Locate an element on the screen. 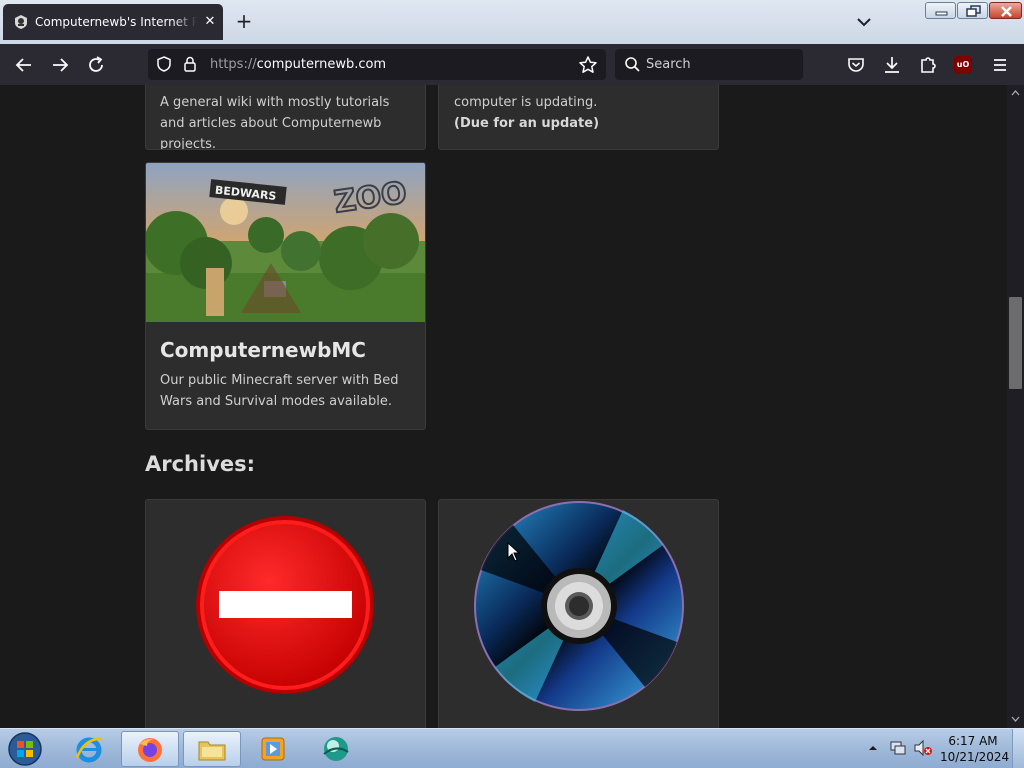 The width and height of the screenshot is (1024, 768). minimize-button is located at coordinates (940, 10).